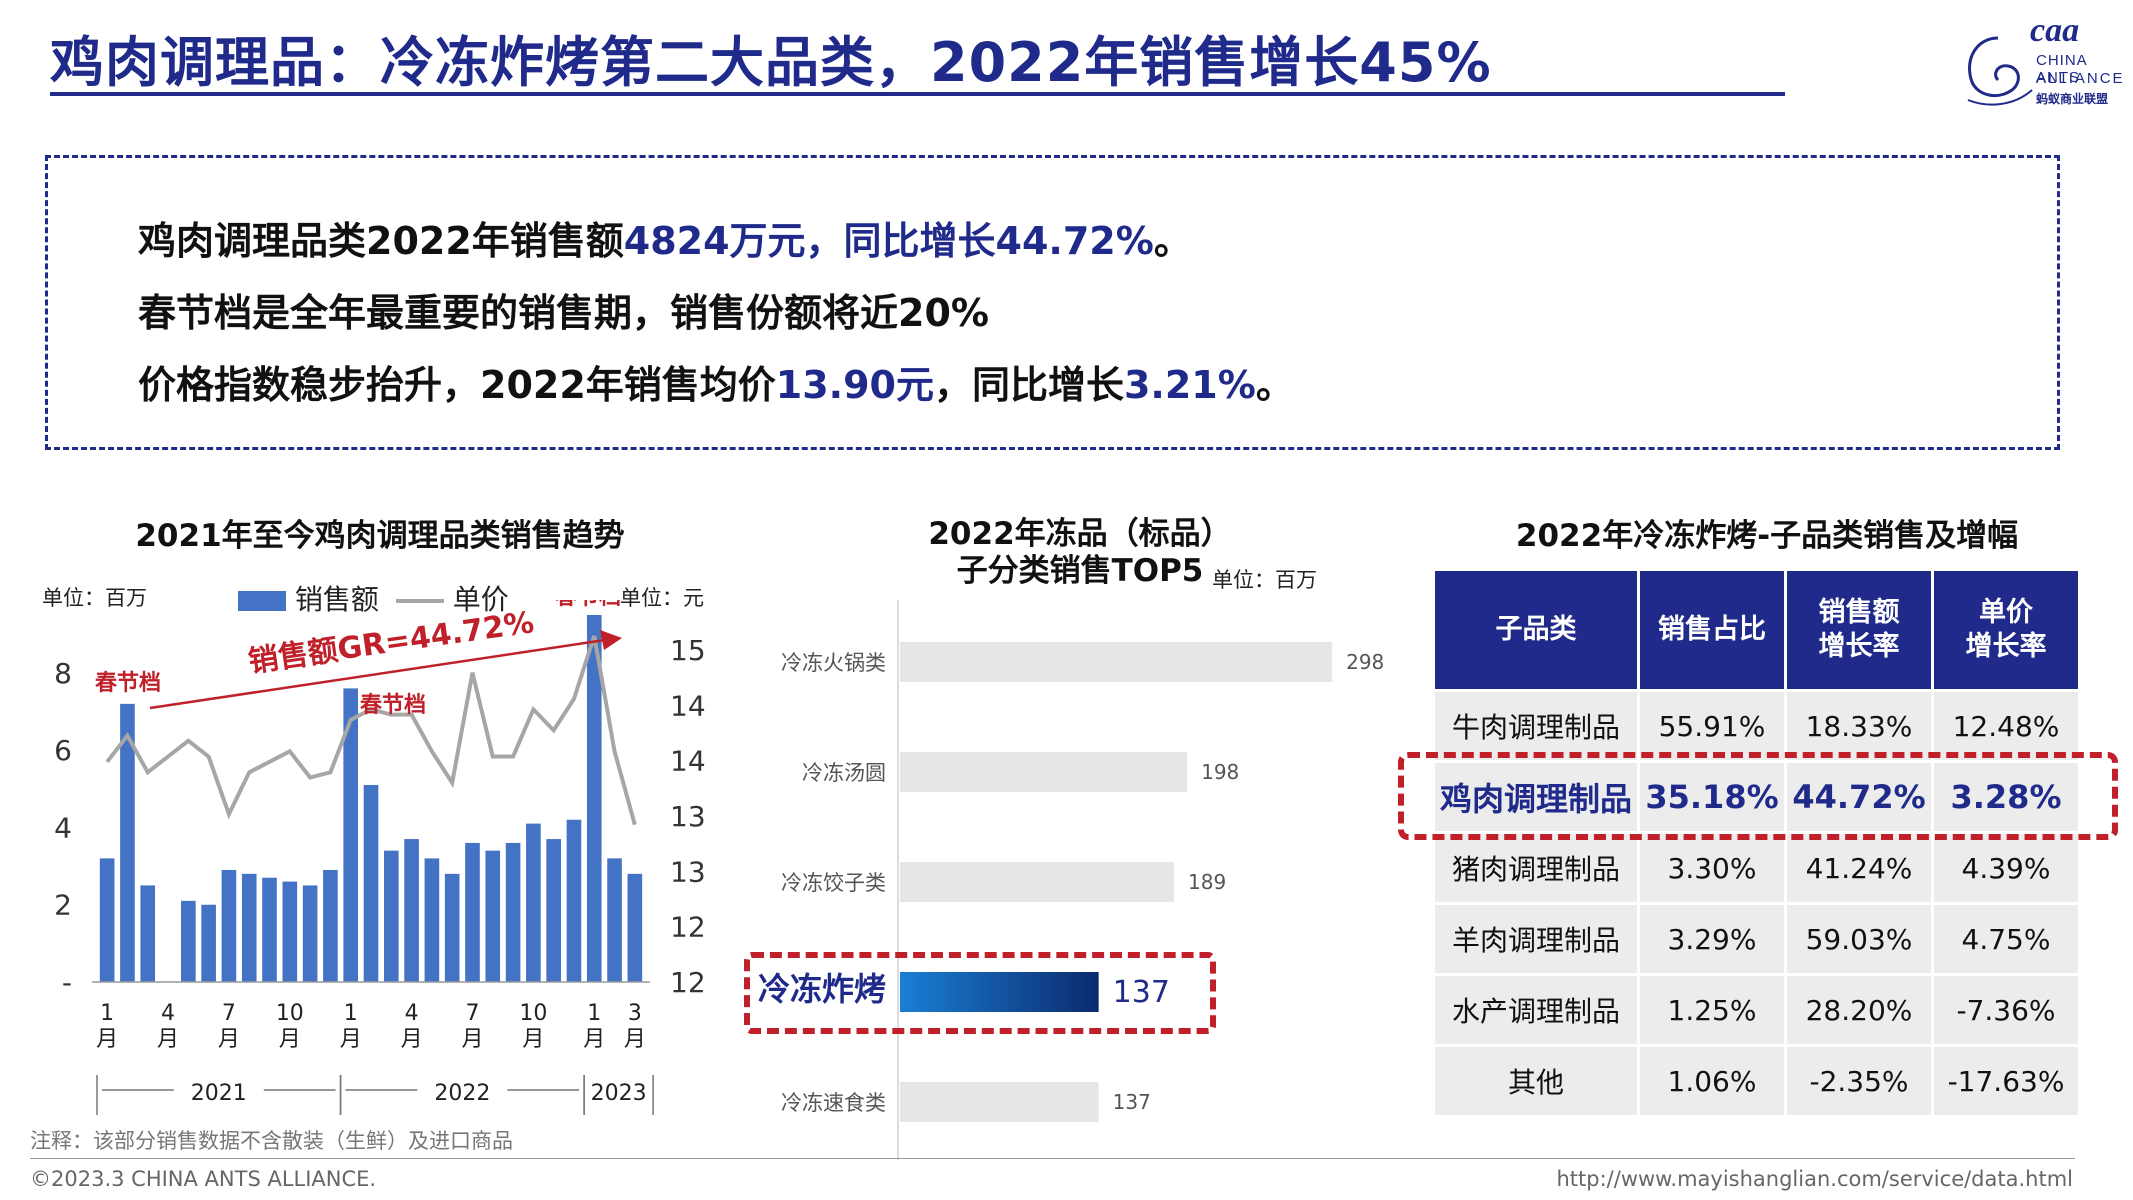 This screenshot has height=1200, width=2133. I want to click on summary-line-3-a: 价格指数稳步抬升，2022年销售均价, so click(457, 385).